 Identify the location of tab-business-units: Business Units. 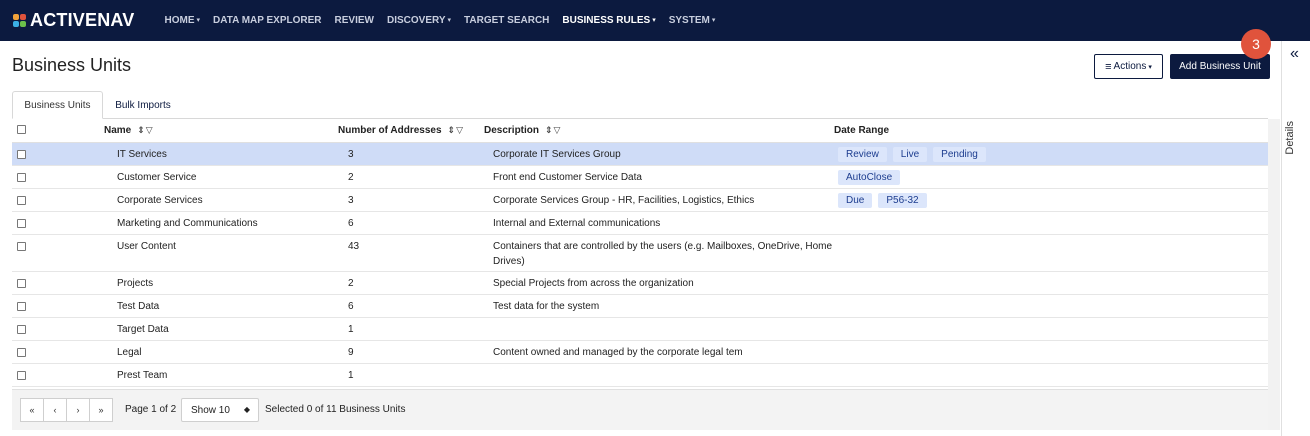
(57, 105).